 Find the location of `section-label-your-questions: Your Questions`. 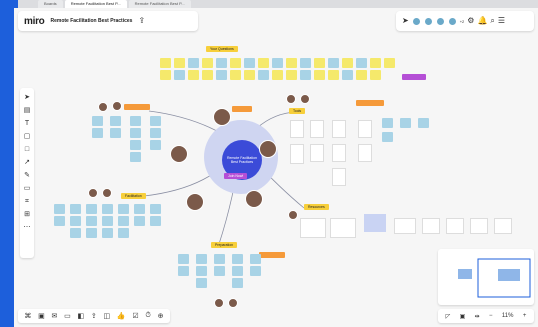

section-label-your-questions: Your Questions is located at coordinates (222, 49).